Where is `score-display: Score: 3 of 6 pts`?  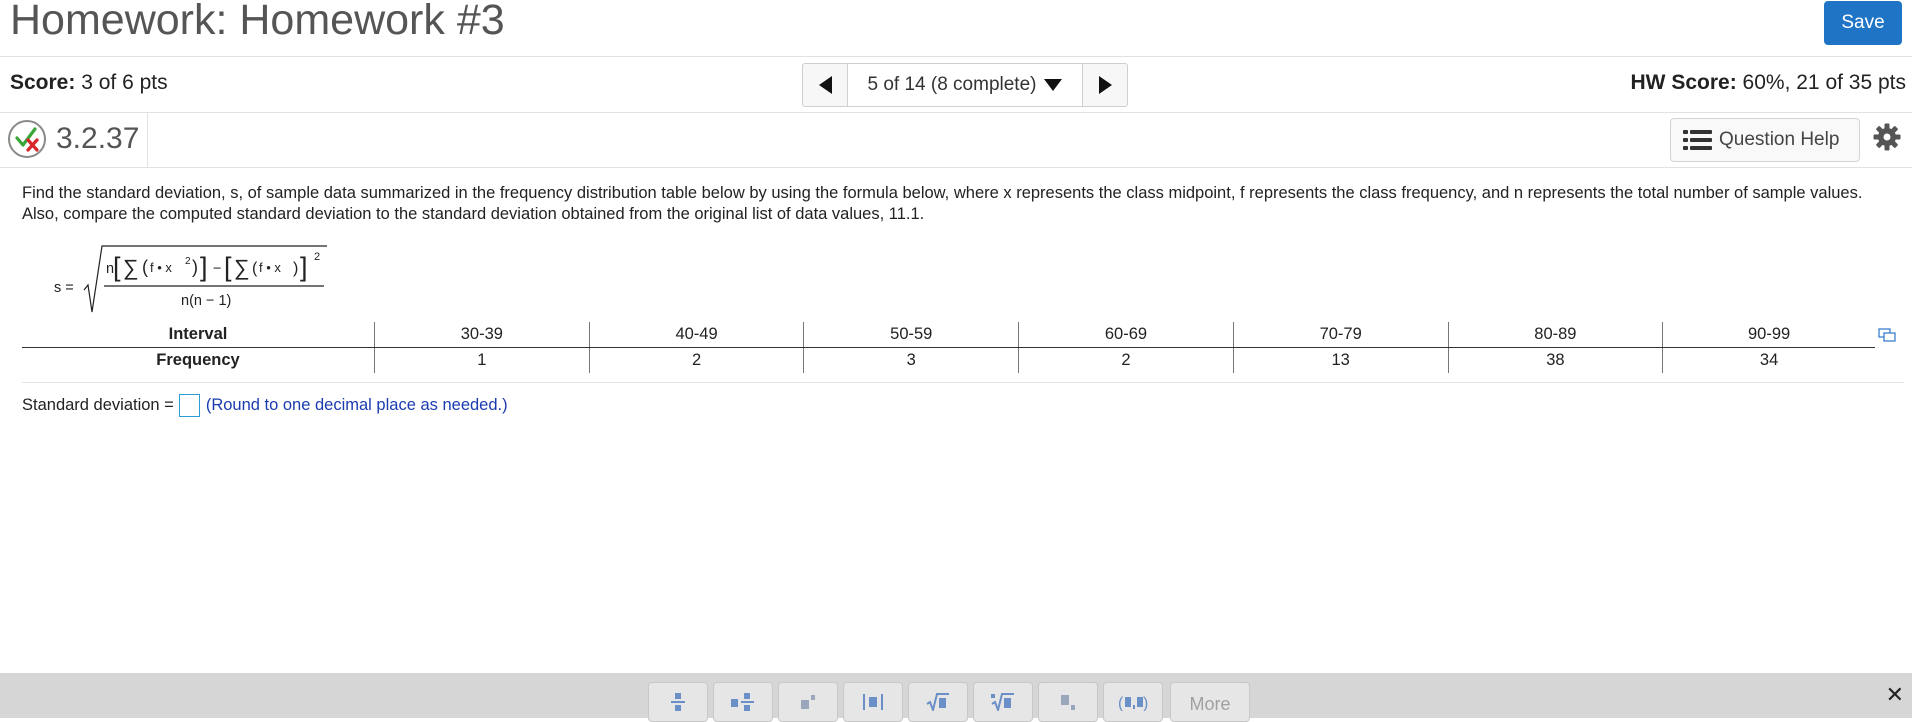 score-display: Score: 3 of 6 pts is located at coordinates (89, 83).